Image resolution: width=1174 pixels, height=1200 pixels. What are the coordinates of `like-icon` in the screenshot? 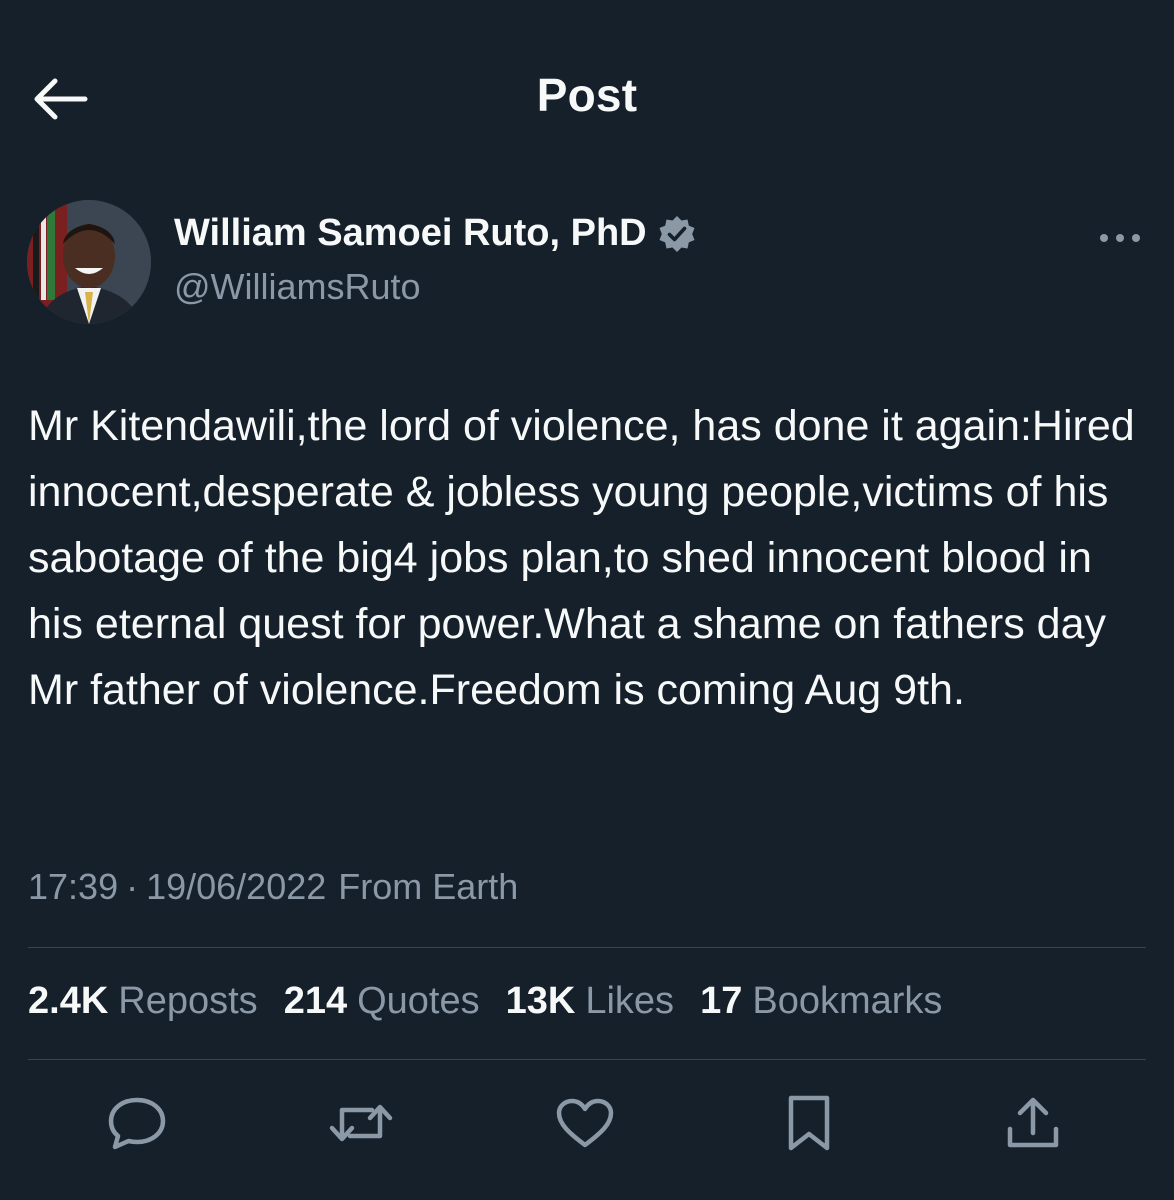 It's located at (585, 1123).